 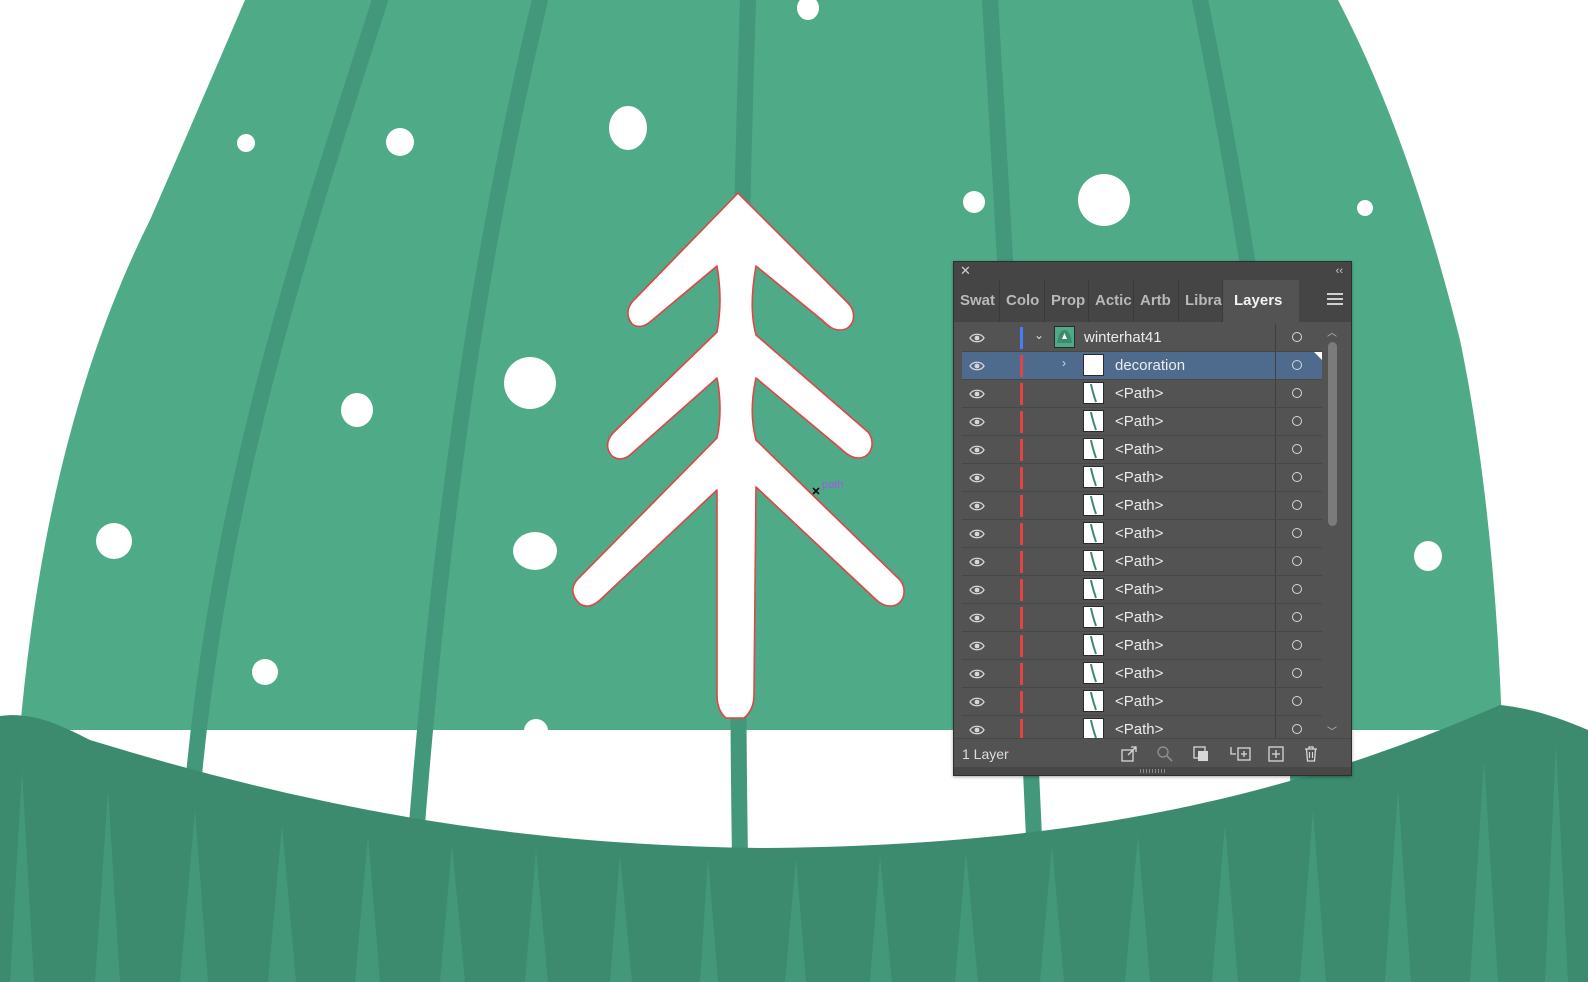 I want to click on clipping-mask-icon, so click(x=1201, y=754).